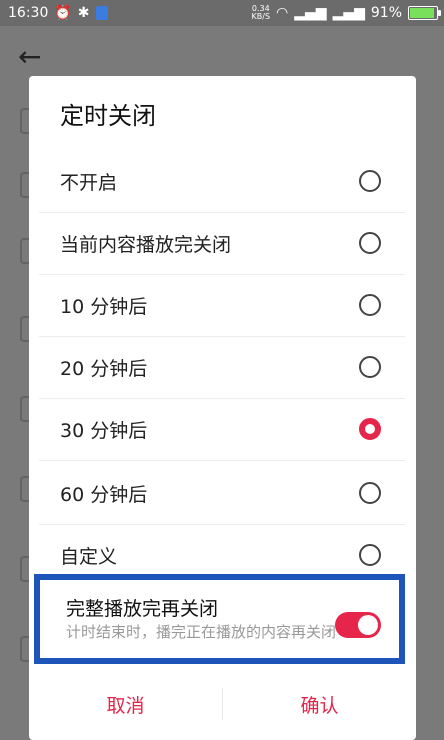  I want to click on dialog-actions: 取消 确认, so click(222, 704).